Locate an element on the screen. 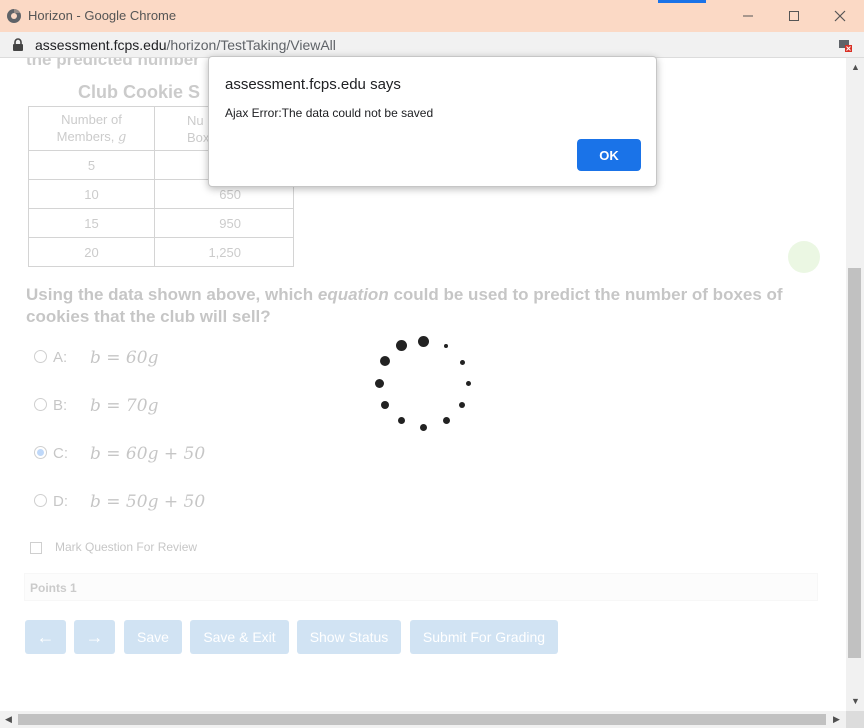 The height and width of the screenshot is (728, 864). radio-button-selected is located at coordinates (40, 452).